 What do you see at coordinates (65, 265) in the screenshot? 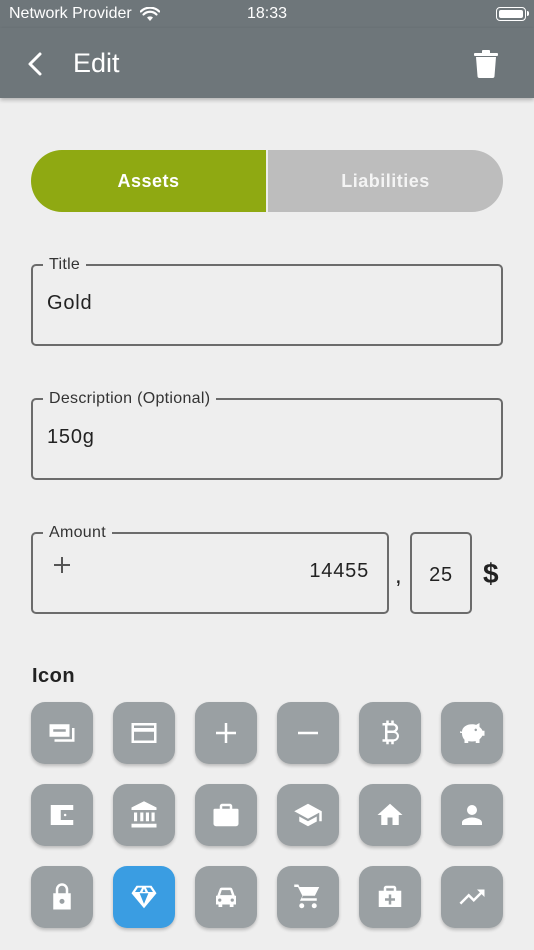
I see `title-field-label: Title` at bounding box center [65, 265].